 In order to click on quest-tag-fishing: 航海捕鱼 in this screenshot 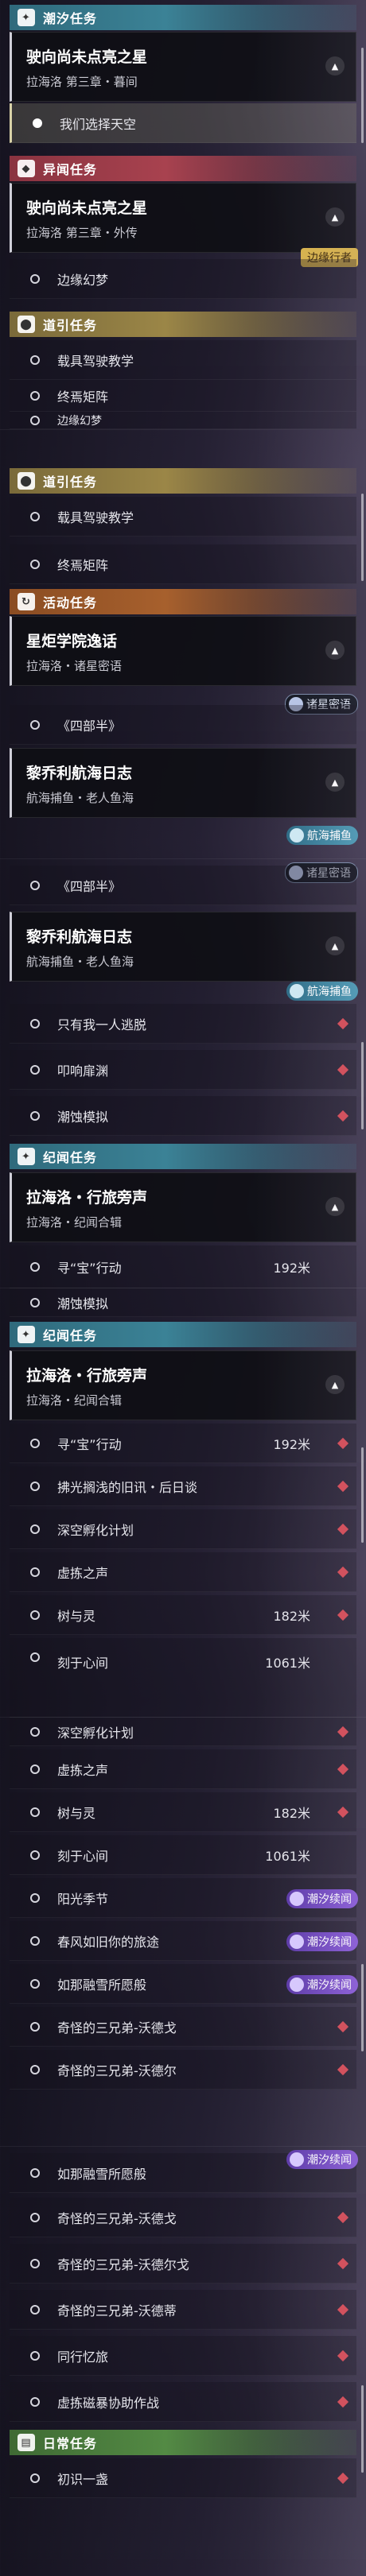, I will do `click(322, 991)`.